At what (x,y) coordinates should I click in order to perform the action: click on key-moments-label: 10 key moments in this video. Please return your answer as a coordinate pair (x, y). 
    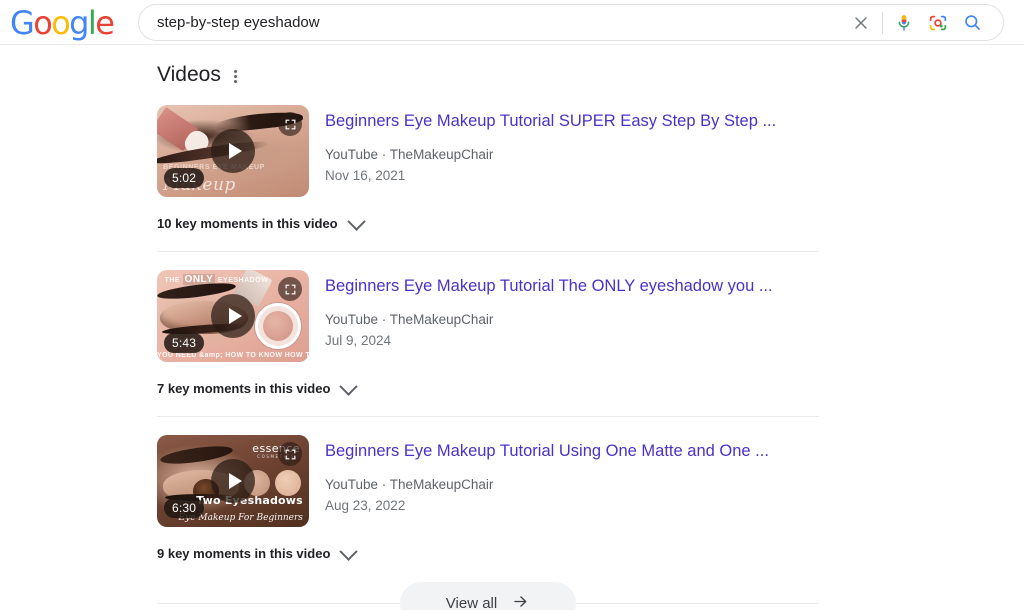
    Looking at the image, I should click on (247, 223).